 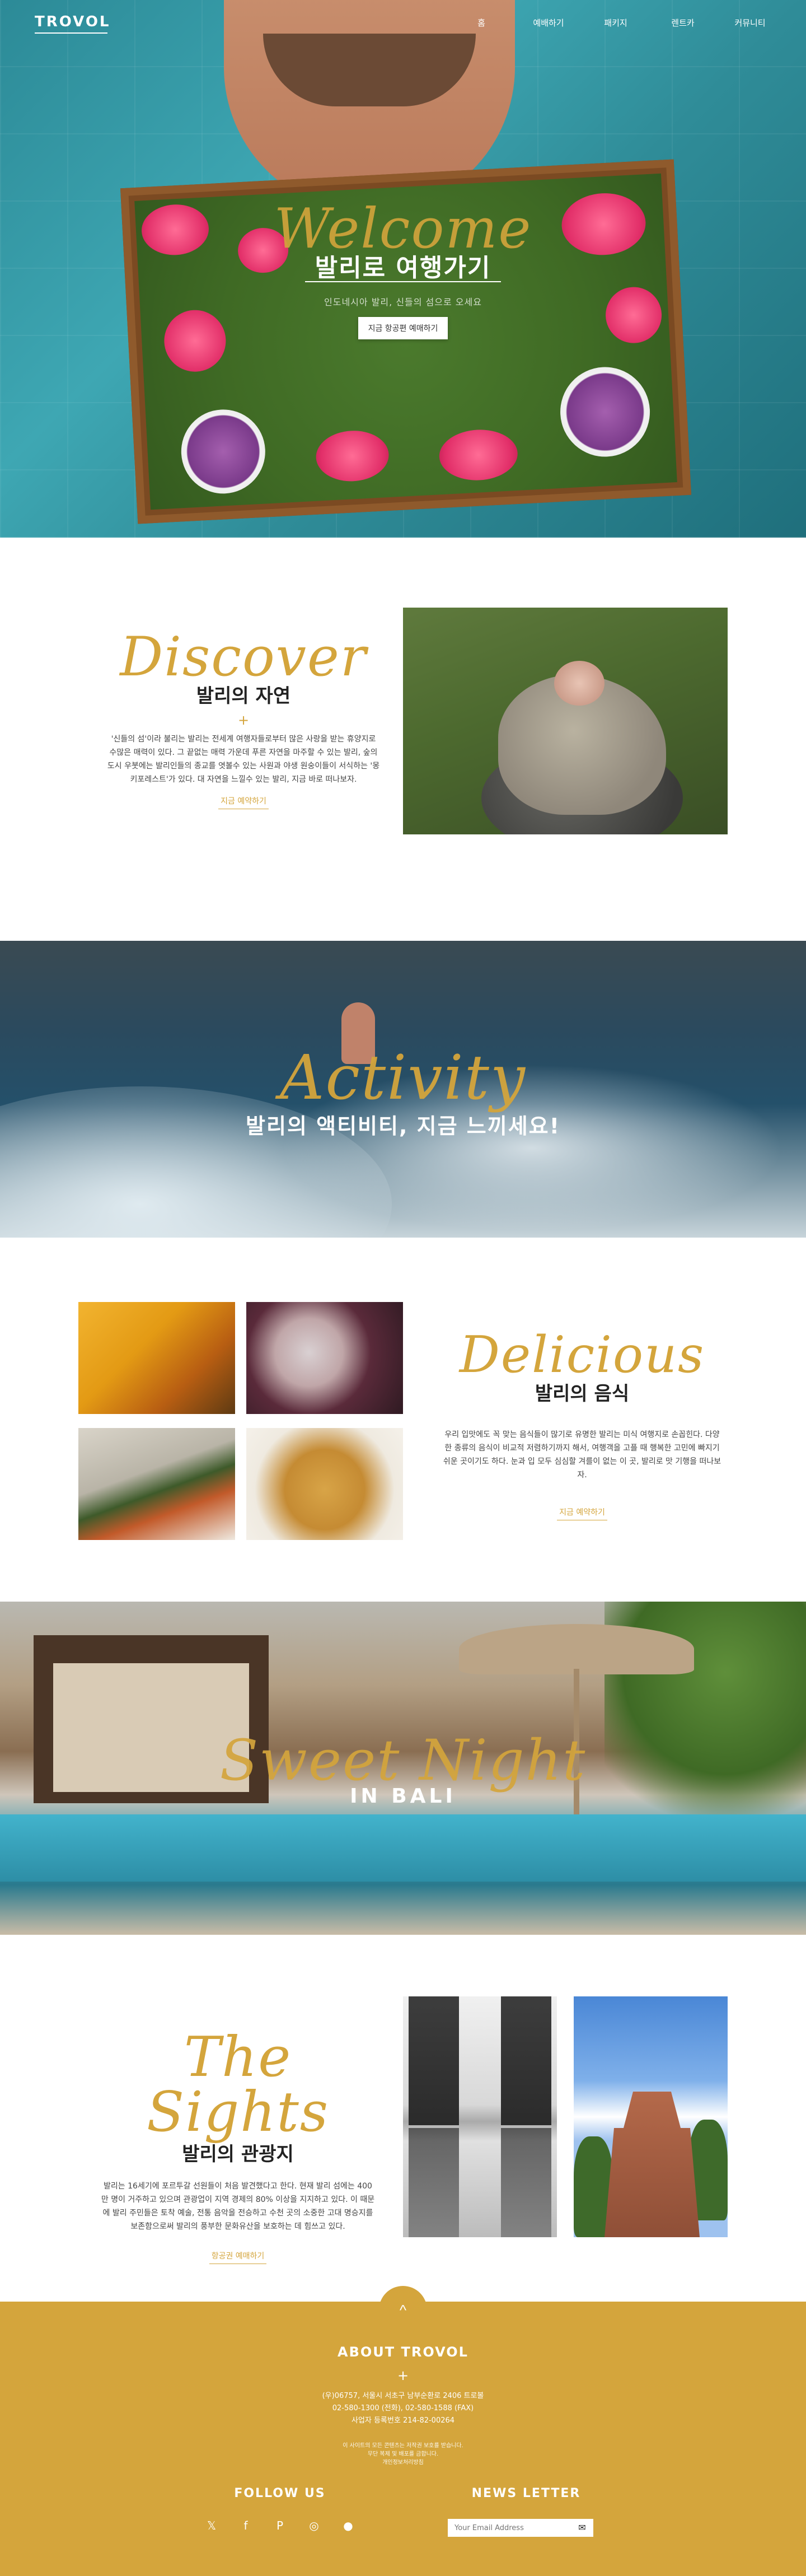 I want to click on hero-title: 발리로 여행가기, so click(x=403, y=268).